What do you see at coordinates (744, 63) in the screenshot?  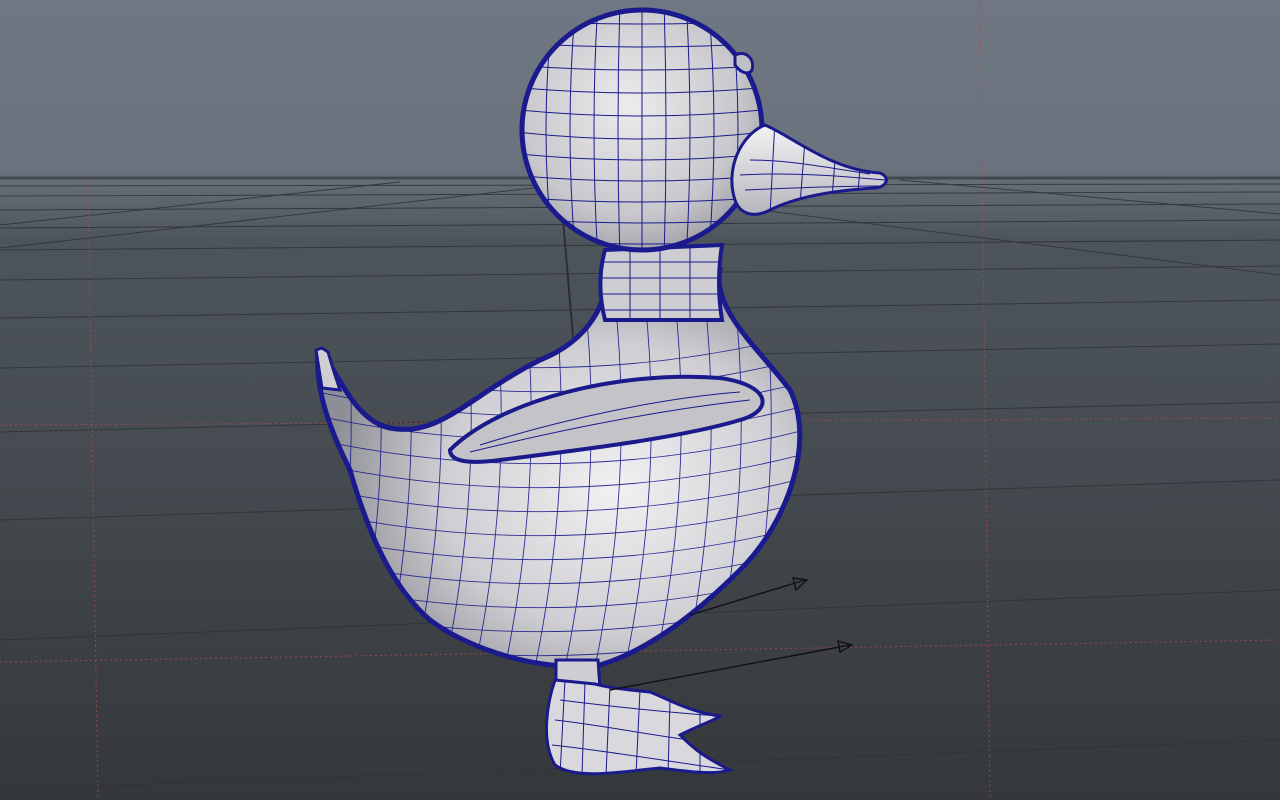 I see `eye-icon` at bounding box center [744, 63].